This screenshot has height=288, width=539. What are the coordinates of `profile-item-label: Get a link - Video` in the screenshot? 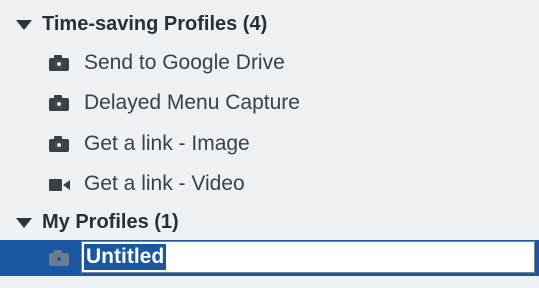 It's located at (164, 183).